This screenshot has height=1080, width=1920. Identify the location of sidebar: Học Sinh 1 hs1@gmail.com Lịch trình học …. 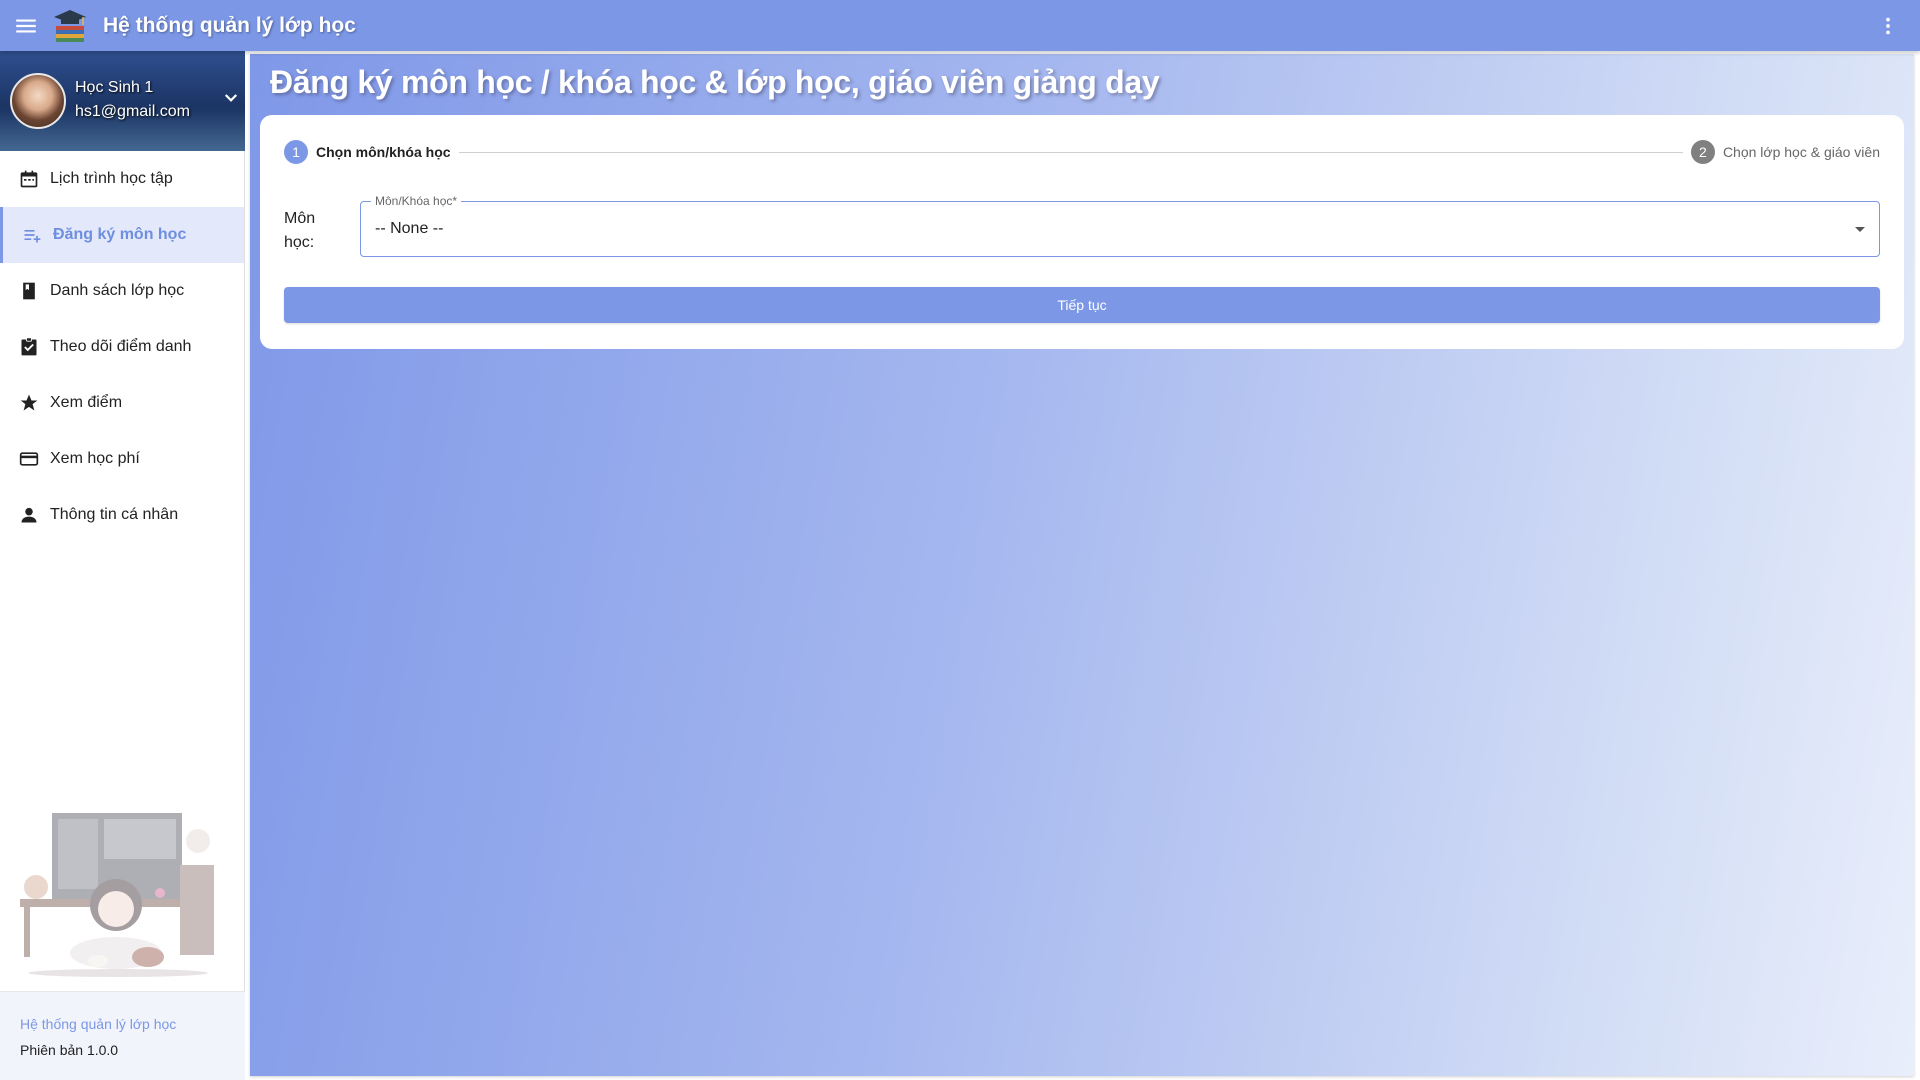
(122, 565).